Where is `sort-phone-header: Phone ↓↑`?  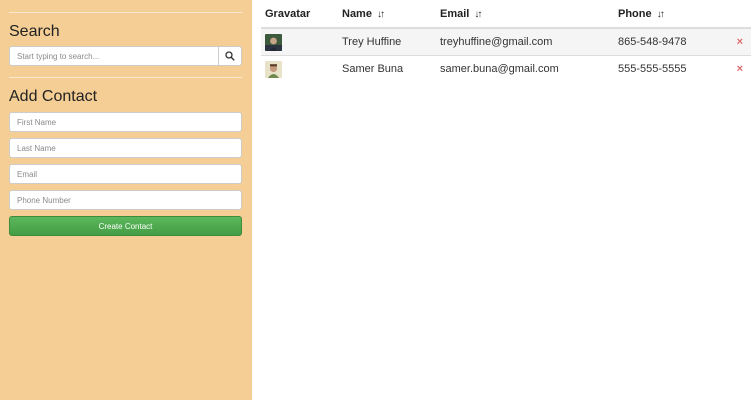
sort-phone-header: Phone ↓↑ is located at coordinates (670, 14).